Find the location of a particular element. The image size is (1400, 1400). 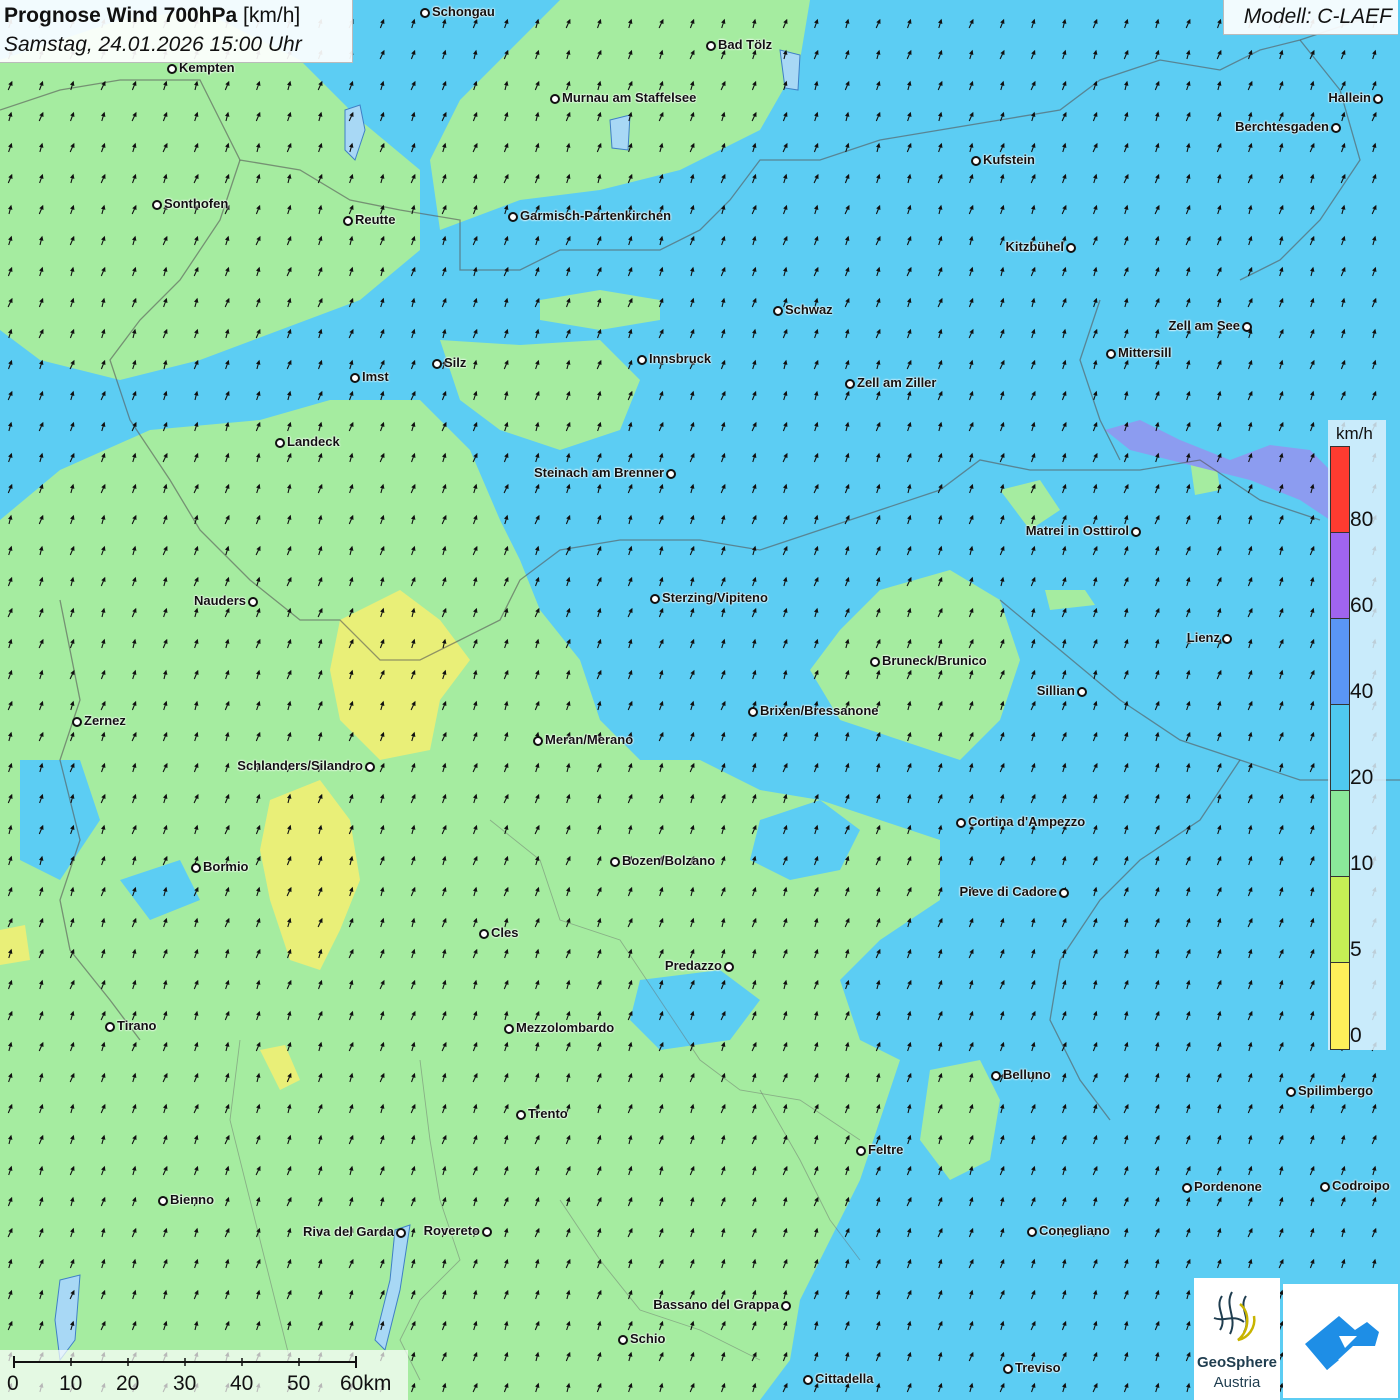

city-label-kufstein: Kufstein is located at coordinates (1009, 159).